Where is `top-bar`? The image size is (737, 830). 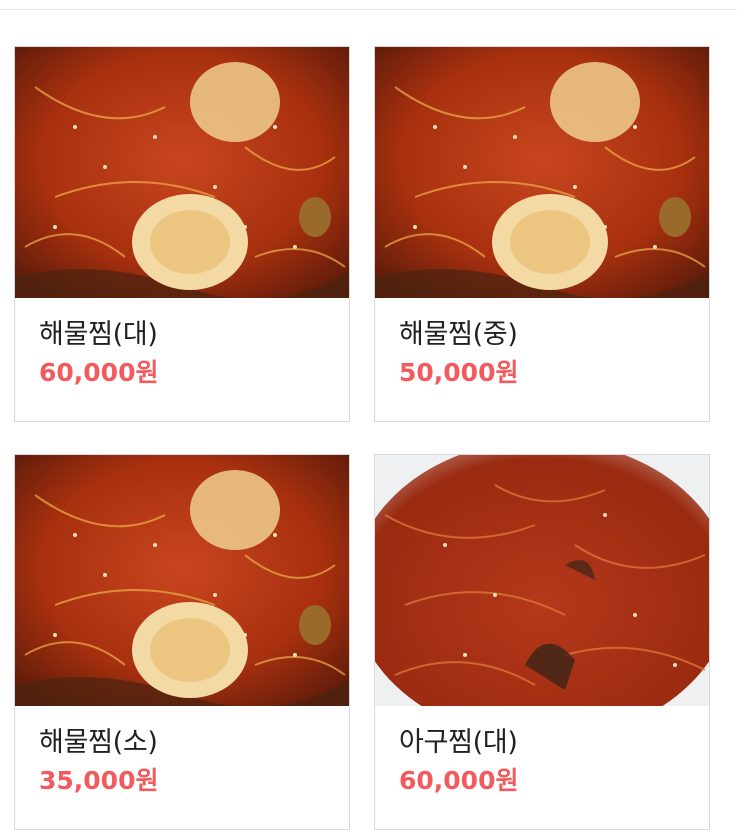
top-bar is located at coordinates (368, 5).